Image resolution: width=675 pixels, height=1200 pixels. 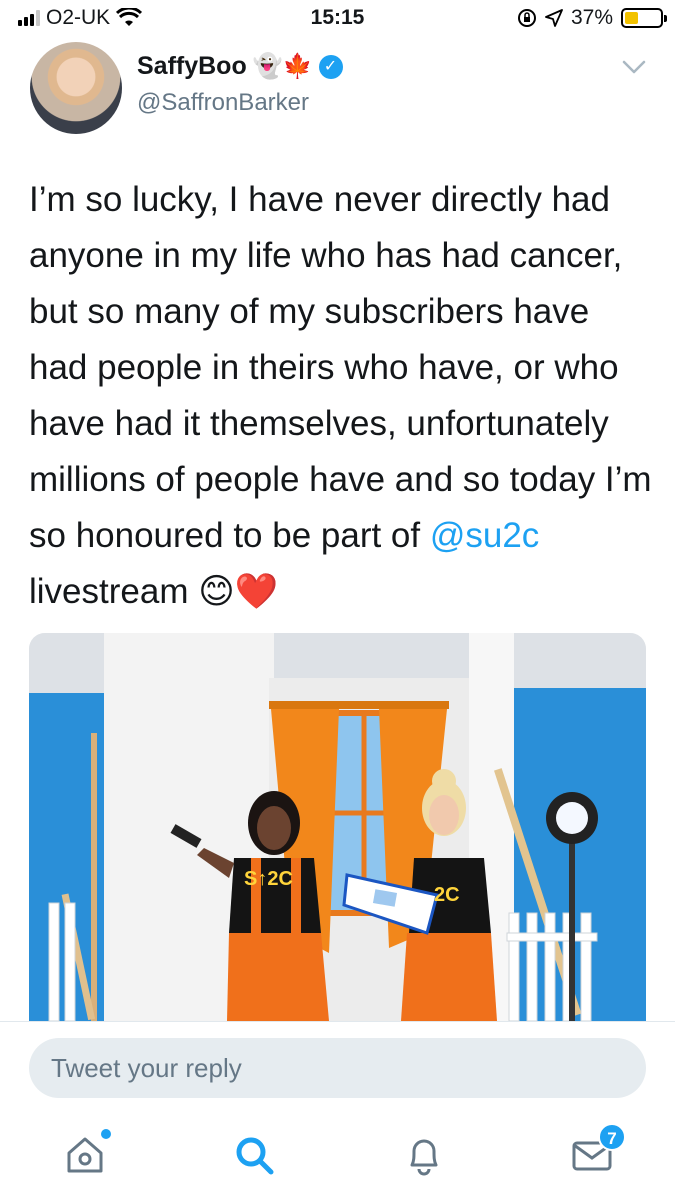 I want to click on battery-fill, so click(x=631, y=18).